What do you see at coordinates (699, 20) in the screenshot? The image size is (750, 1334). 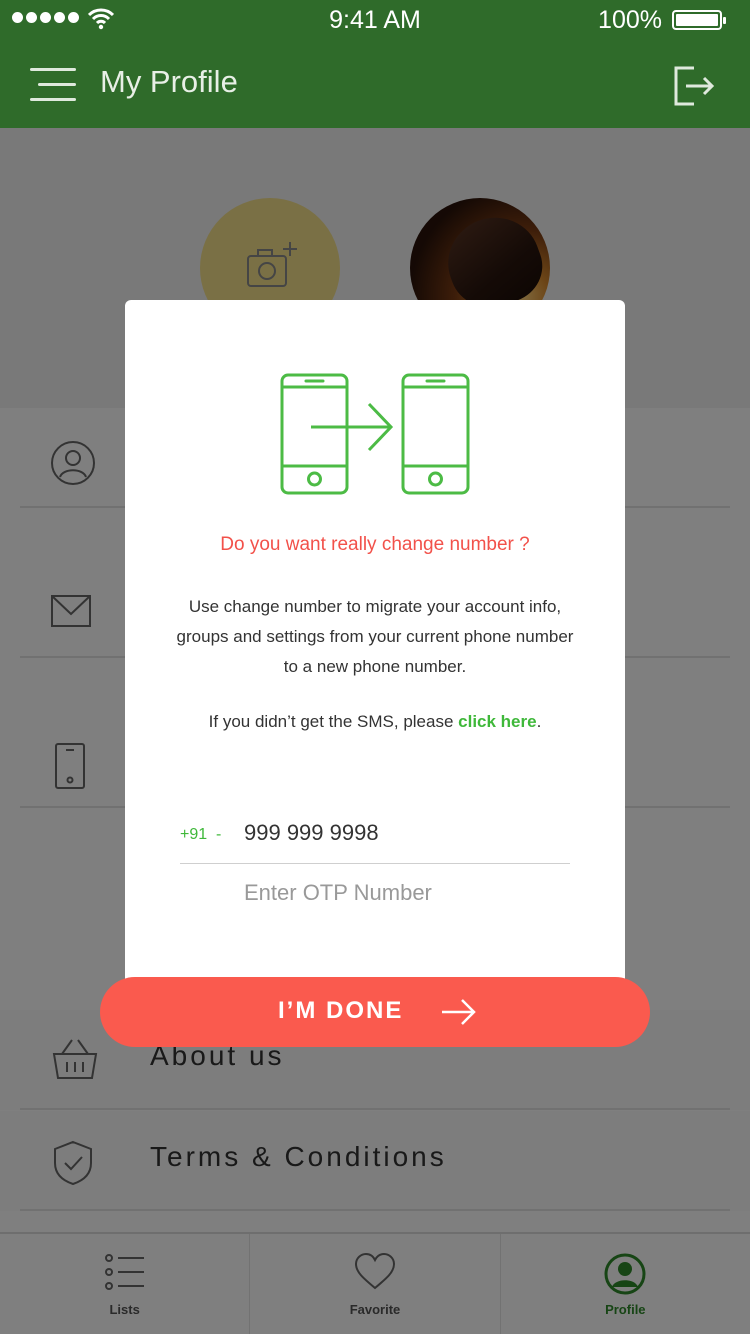 I see `battery-icon` at bounding box center [699, 20].